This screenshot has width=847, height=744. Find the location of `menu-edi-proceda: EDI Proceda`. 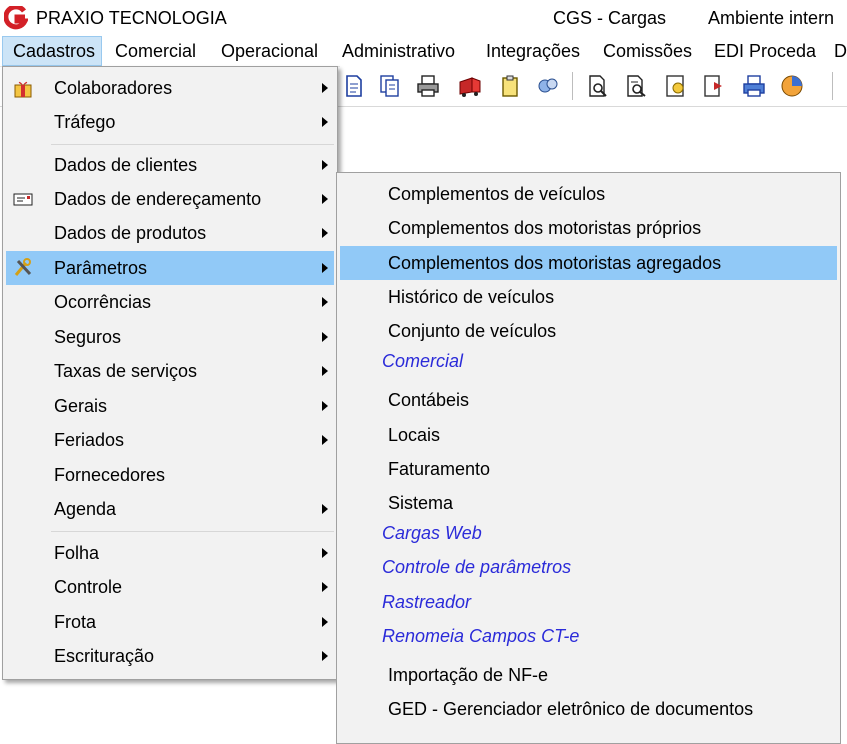

menu-edi-proceda: EDI Proceda is located at coordinates (765, 51).